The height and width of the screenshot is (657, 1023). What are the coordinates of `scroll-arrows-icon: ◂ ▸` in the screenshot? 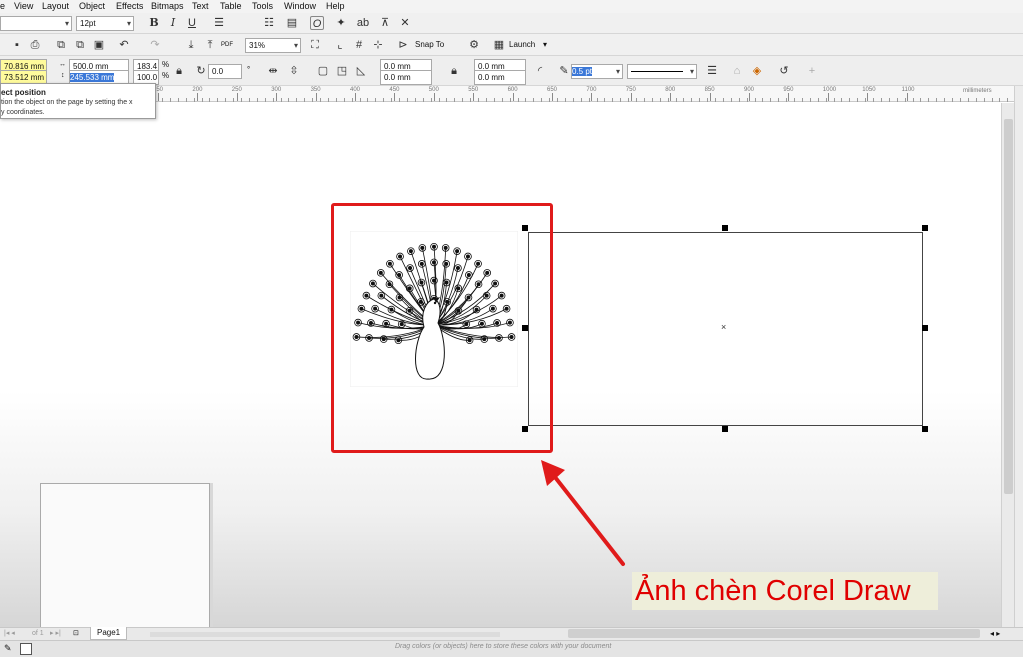 It's located at (995, 634).